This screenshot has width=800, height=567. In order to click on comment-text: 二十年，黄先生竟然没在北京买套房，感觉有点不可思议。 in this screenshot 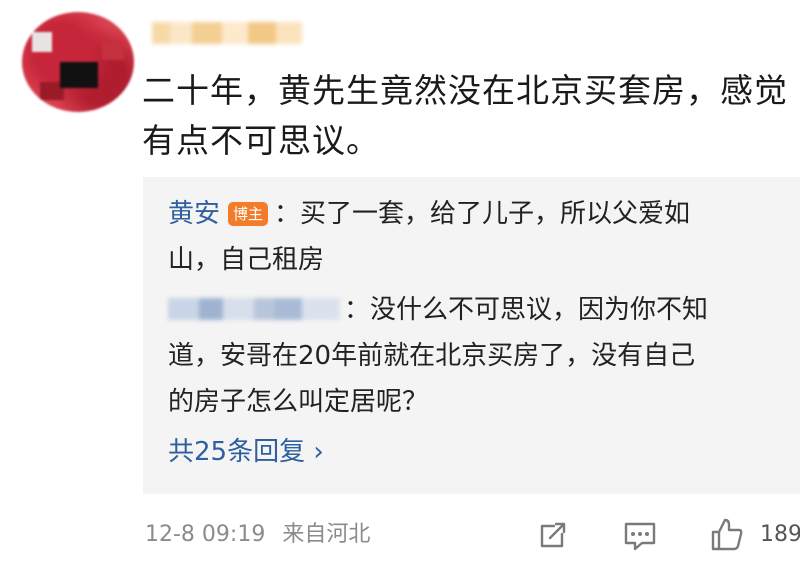, I will do `click(465, 115)`.